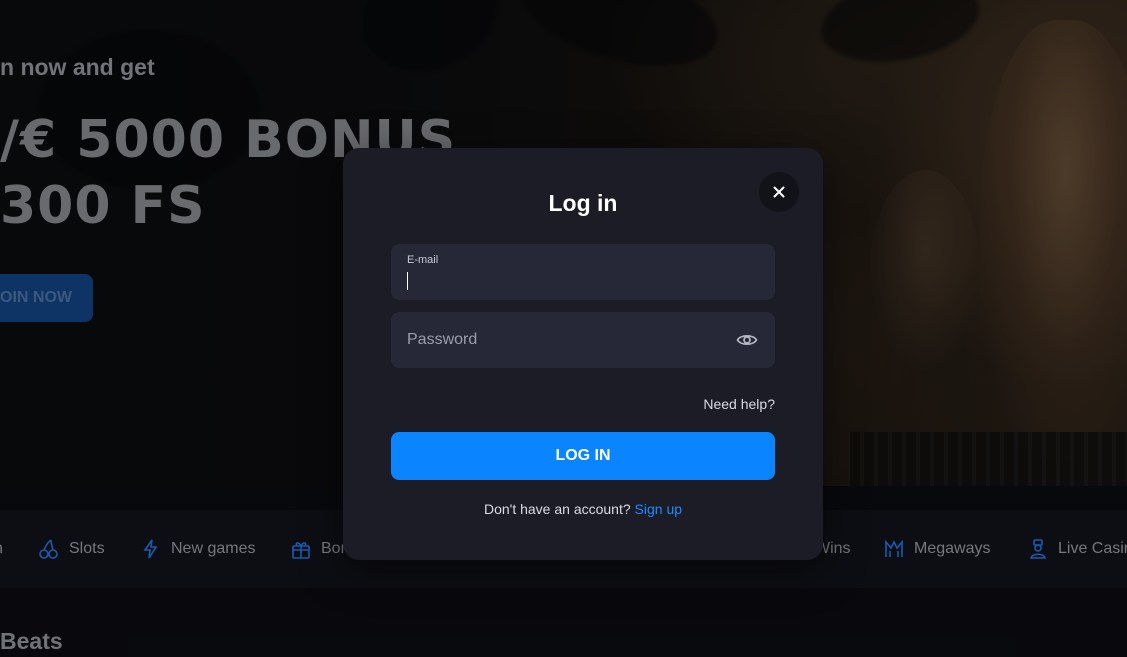  I want to click on email-label: E-mail, so click(423, 260).